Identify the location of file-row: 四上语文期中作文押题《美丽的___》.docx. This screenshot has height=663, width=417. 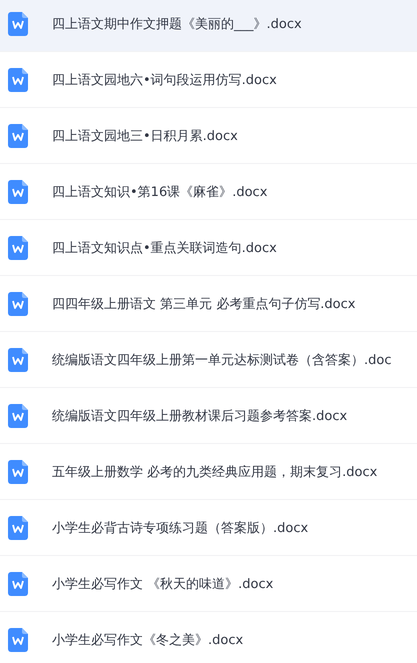
(208, 26).